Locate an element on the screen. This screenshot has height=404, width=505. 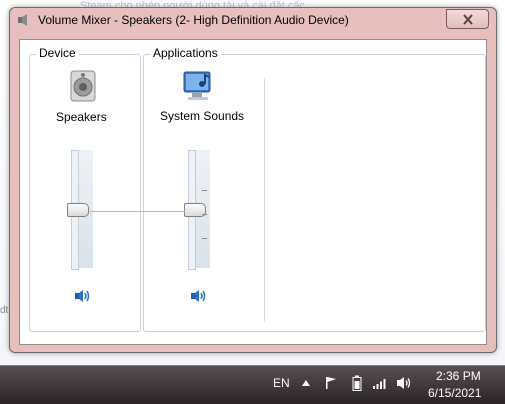
application-name: System Sounds is located at coordinates (202, 116).